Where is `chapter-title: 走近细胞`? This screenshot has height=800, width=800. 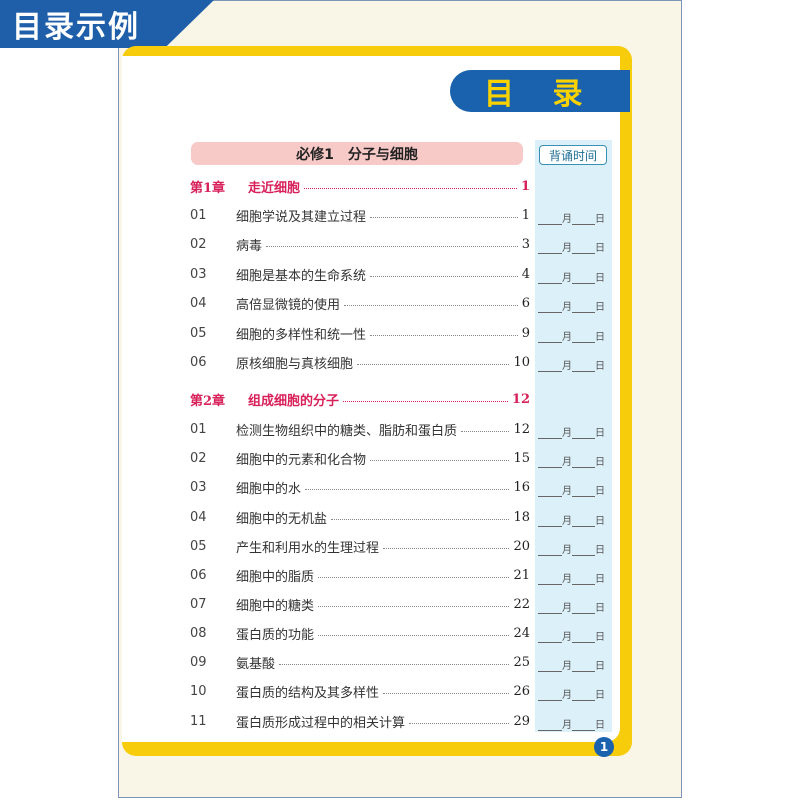
chapter-title: 走近细胞 is located at coordinates (274, 188).